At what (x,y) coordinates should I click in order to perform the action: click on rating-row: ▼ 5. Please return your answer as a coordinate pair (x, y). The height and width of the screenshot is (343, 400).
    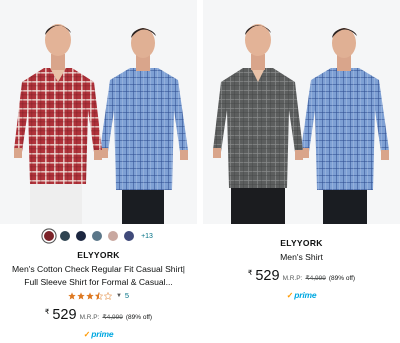
    Looking at the image, I should click on (98, 295).